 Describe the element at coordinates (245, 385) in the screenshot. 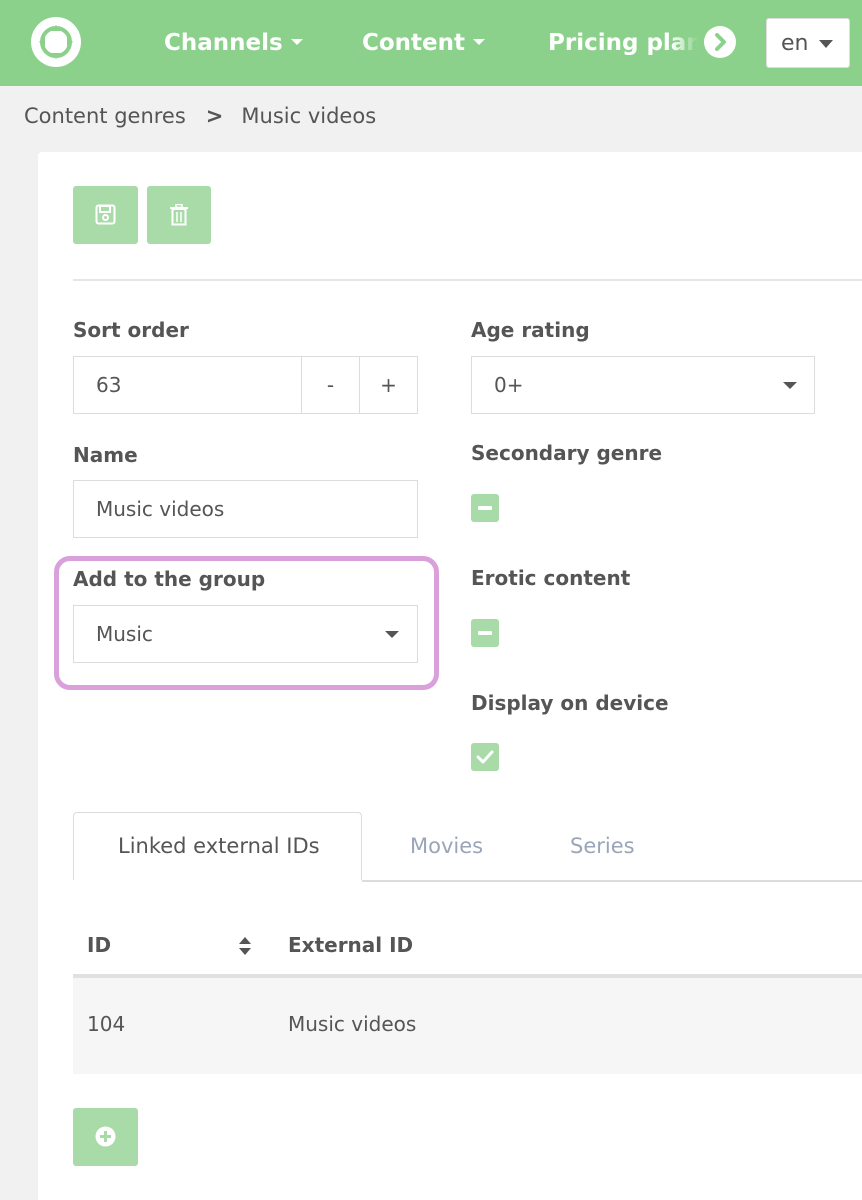

I see `sort-order-stepper: 63 - +` at that location.